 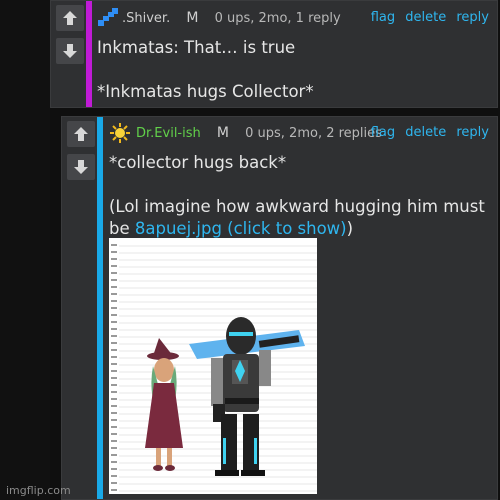 I want to click on username: Dr.Evil-ish, so click(x=168, y=133).